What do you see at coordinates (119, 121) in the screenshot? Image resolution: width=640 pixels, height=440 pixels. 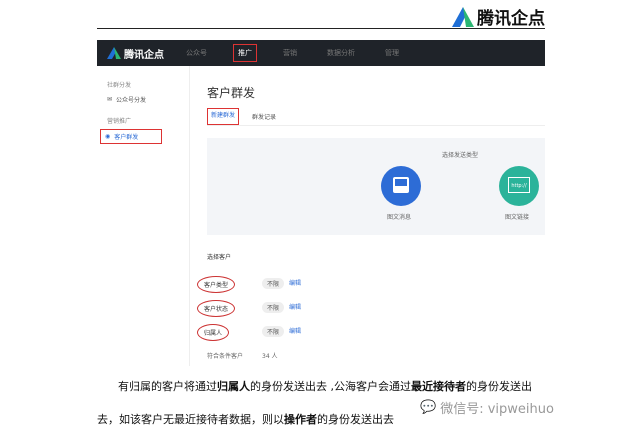 I see `sidebar-group: 营销推广` at bounding box center [119, 121].